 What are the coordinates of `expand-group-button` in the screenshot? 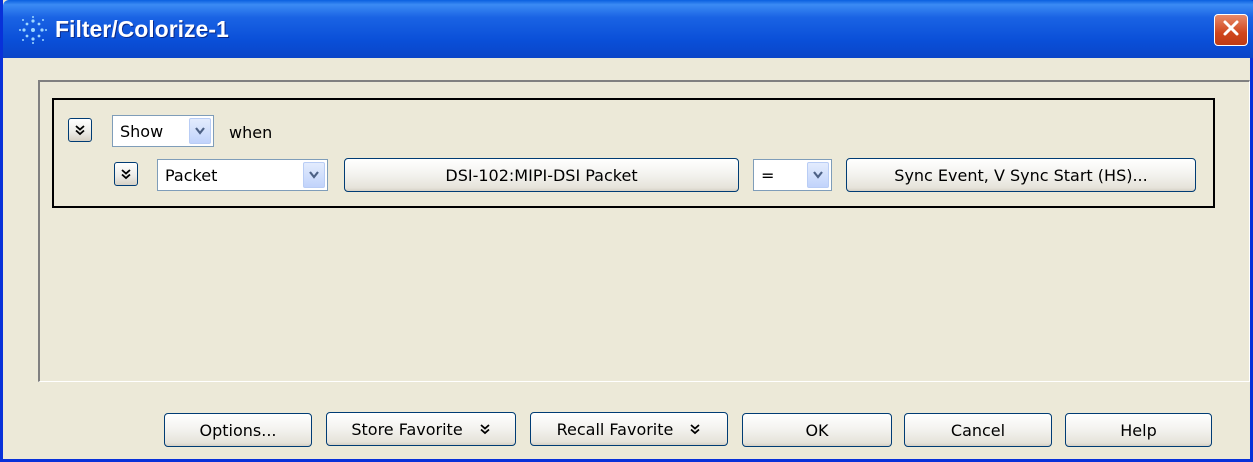 It's located at (80, 130).